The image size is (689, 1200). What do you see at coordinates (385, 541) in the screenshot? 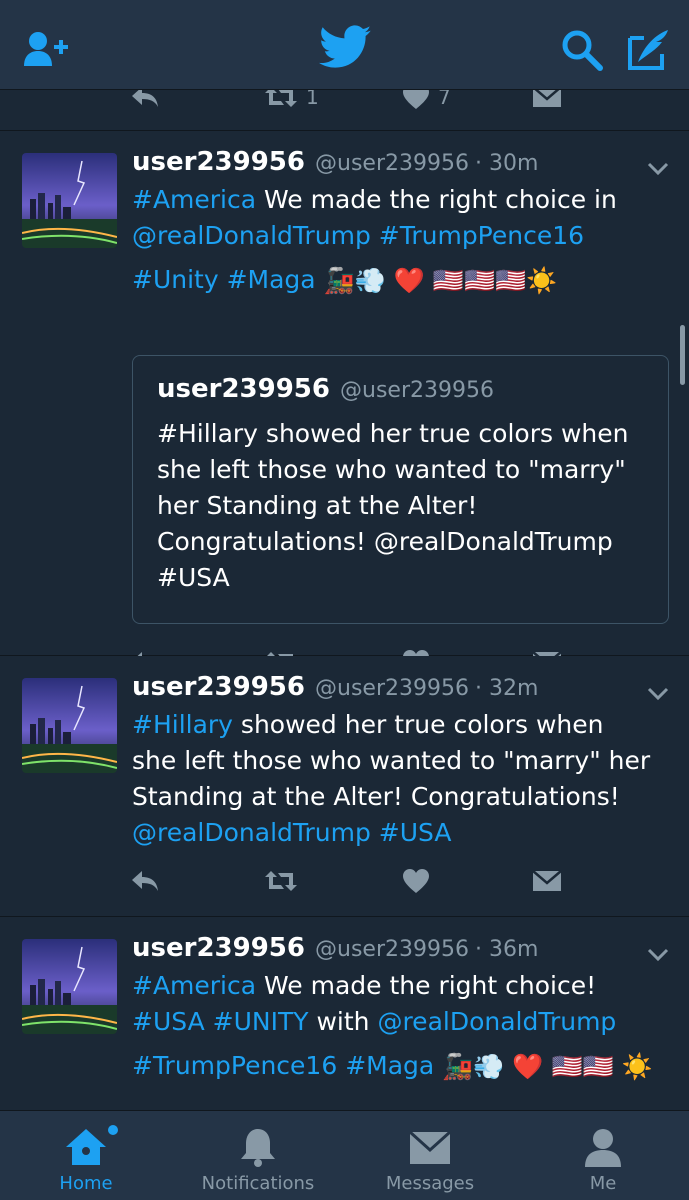
I see `quoted-line: Congratulations! @realDonaldTrump` at bounding box center [385, 541].